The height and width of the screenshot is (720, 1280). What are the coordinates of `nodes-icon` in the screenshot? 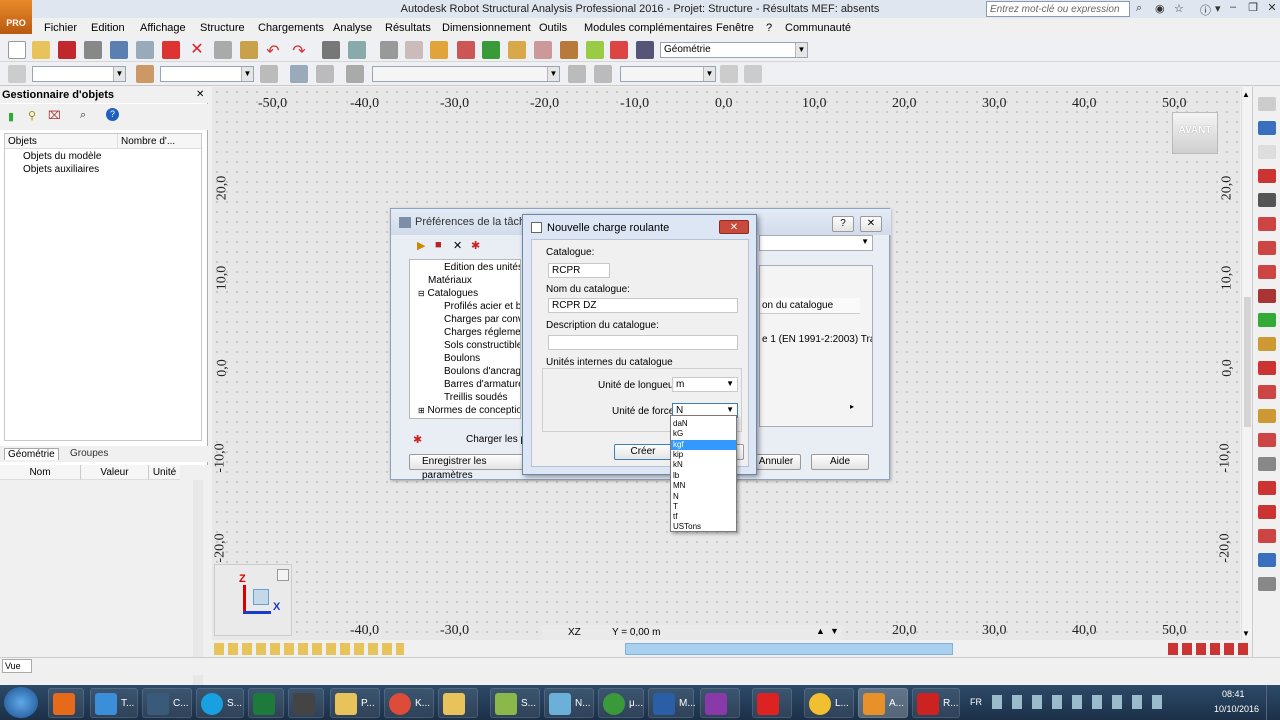 It's located at (1267, 152).